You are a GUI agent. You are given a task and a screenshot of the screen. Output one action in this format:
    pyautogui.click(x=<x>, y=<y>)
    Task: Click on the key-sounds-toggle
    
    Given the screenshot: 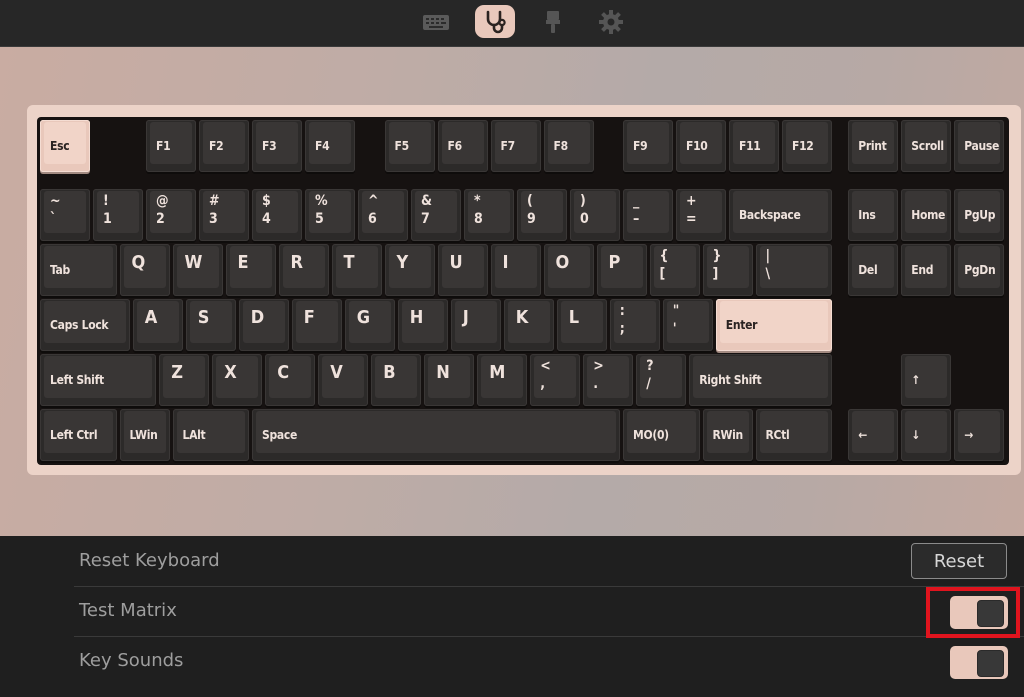 What is the action you would take?
    pyautogui.click(x=979, y=662)
    